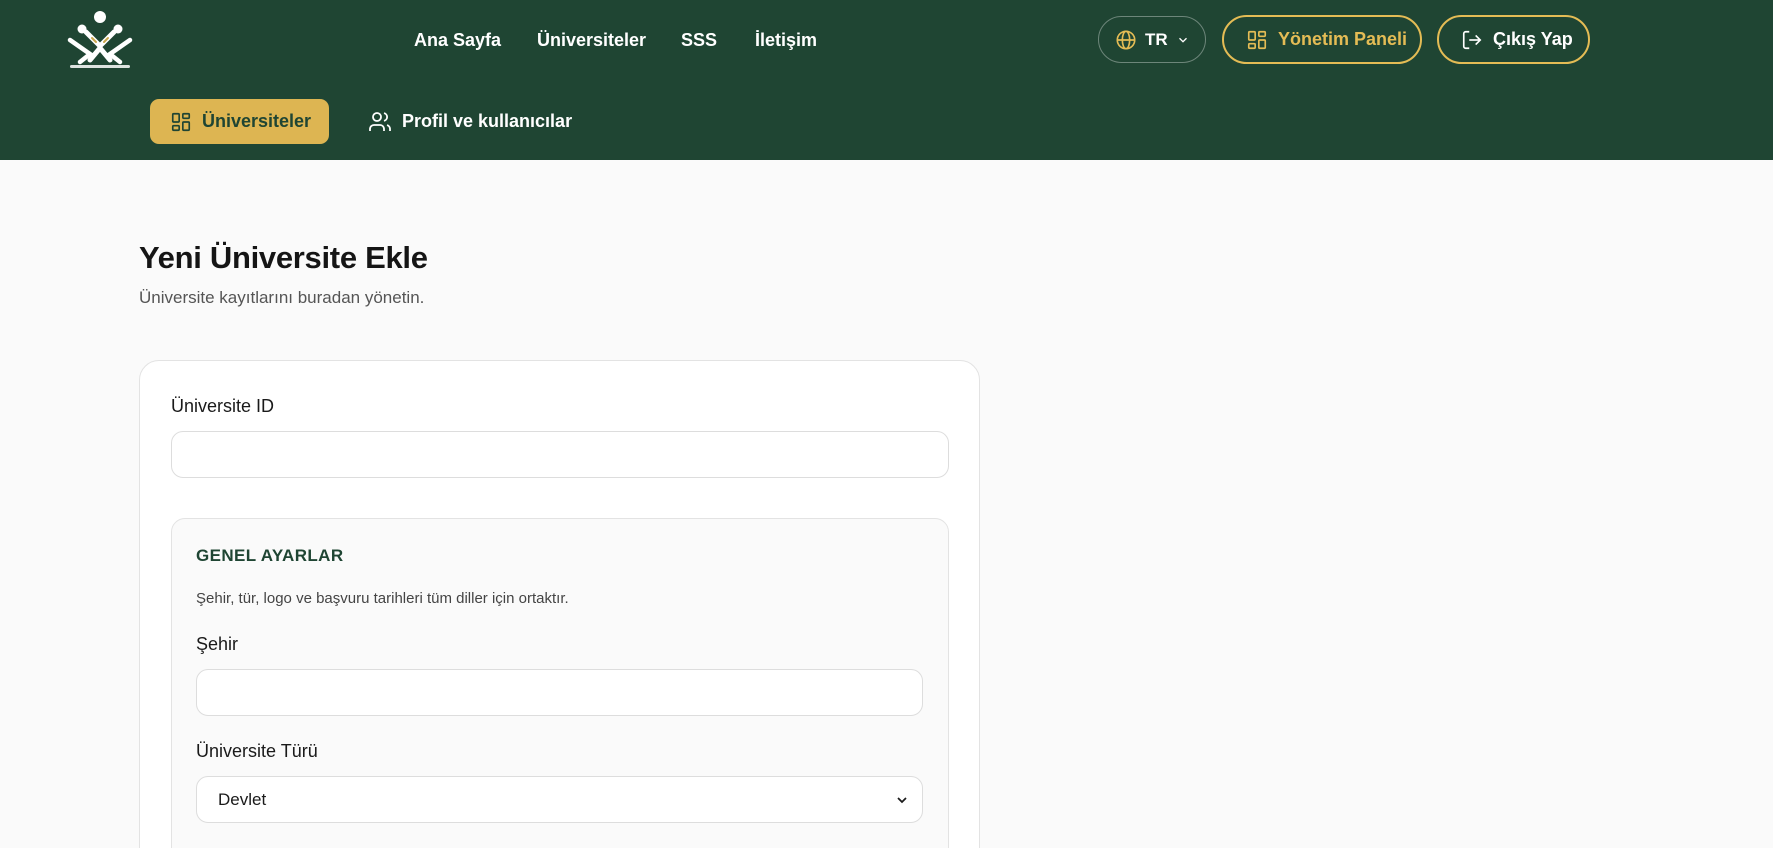  I want to click on tab-profiles-users: Profil ve kullanıcılar, so click(470, 121).